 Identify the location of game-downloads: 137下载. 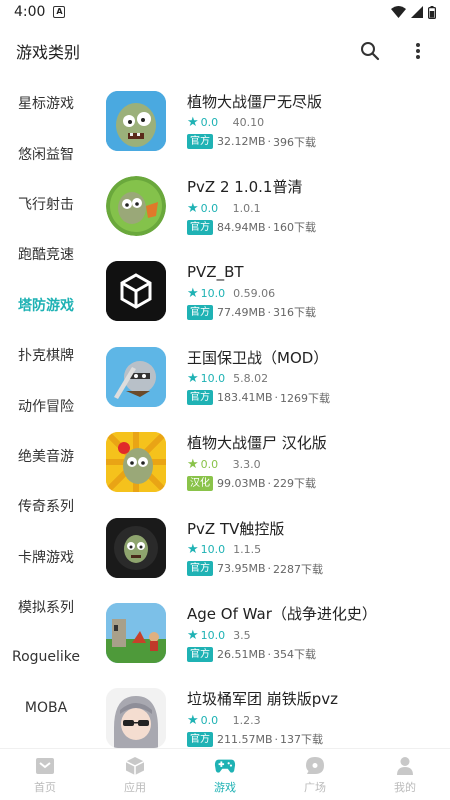
(302, 740).